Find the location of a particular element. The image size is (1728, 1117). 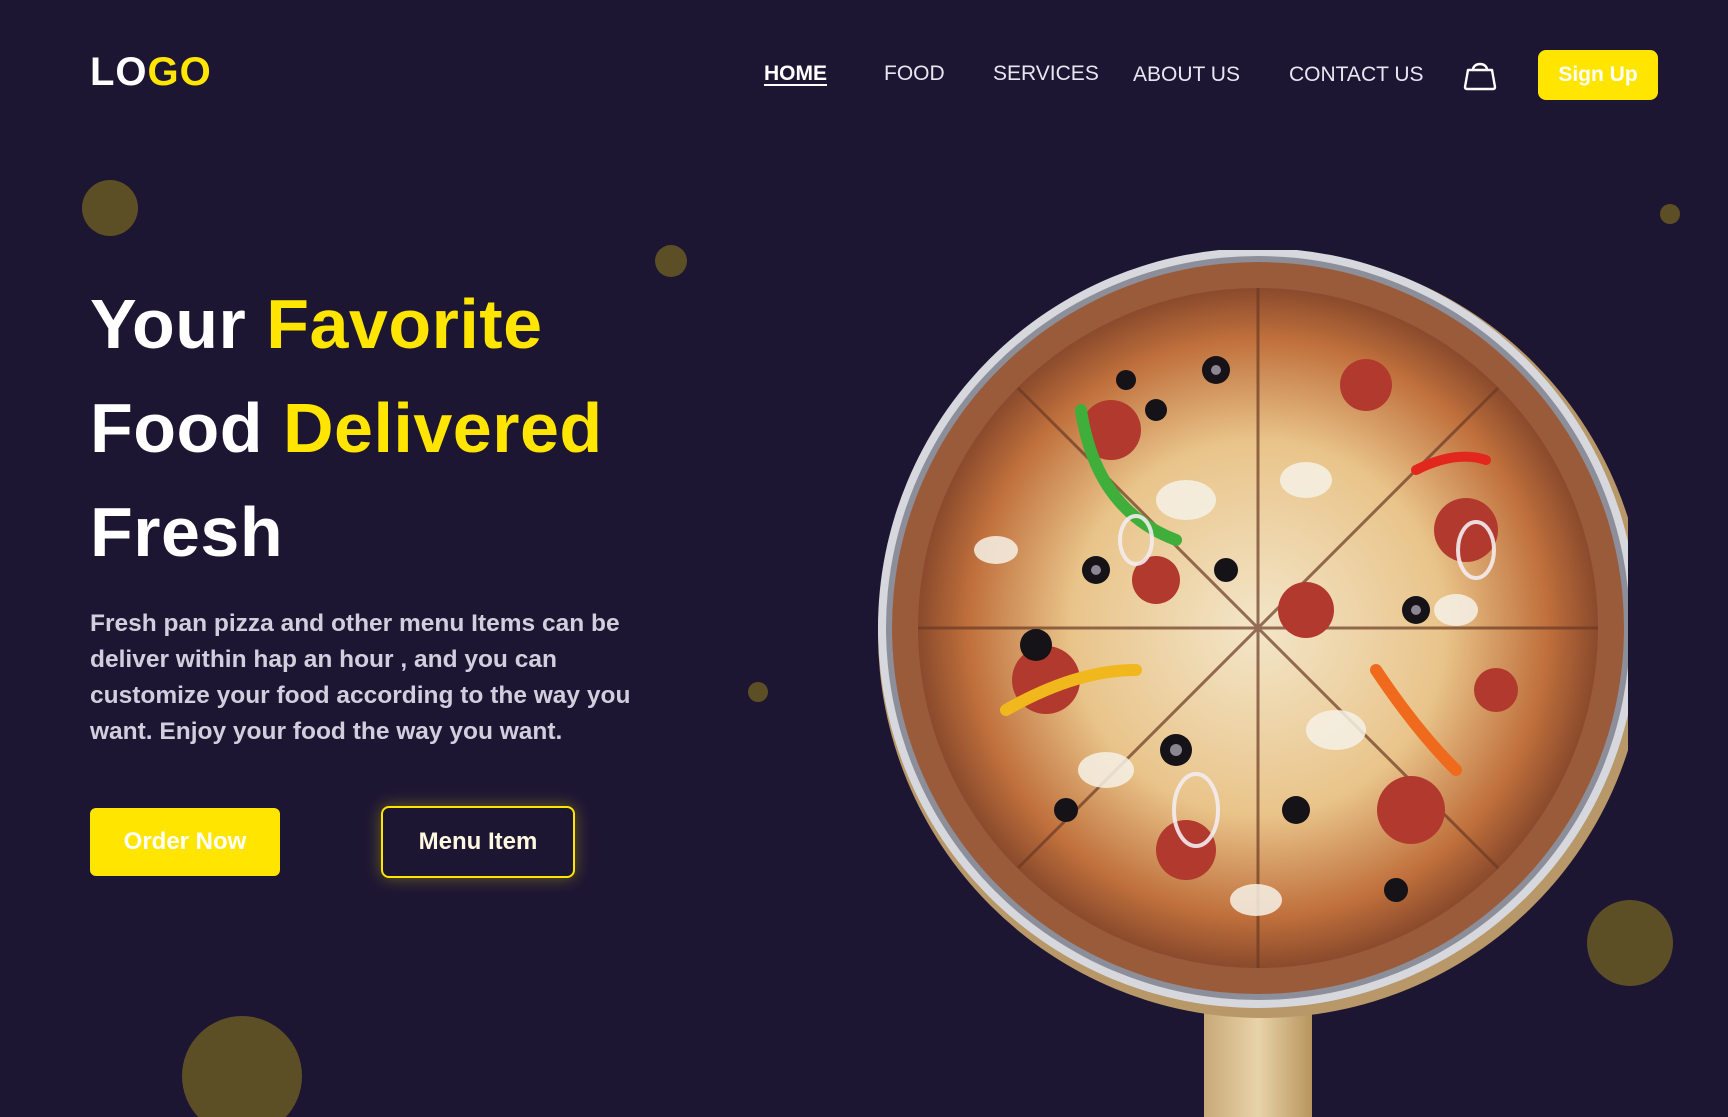

sign-up-button: Sign Up is located at coordinates (1598, 75).